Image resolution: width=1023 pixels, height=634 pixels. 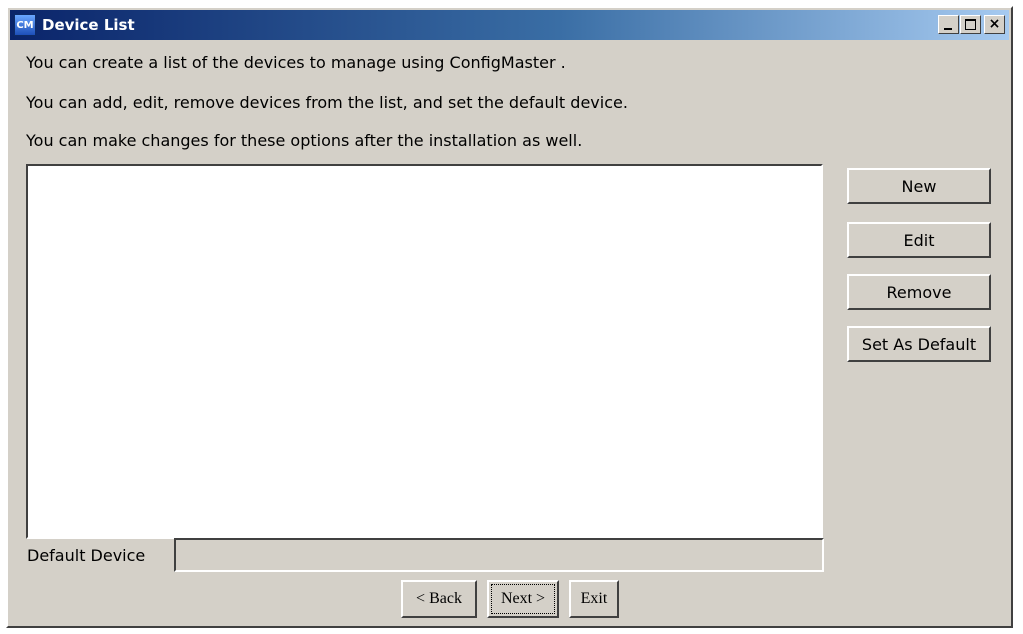 What do you see at coordinates (523, 599) in the screenshot?
I see `next-button: Next >` at bounding box center [523, 599].